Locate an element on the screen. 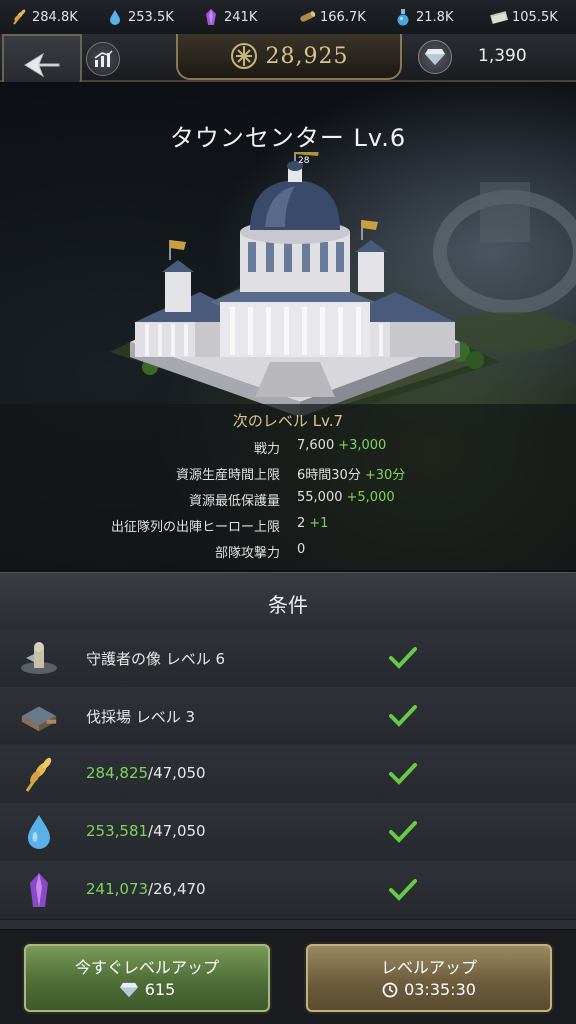 Image resolution: width=576 pixels, height=1024 pixels. instant-upgrade-cost: 615 is located at coordinates (147, 989).